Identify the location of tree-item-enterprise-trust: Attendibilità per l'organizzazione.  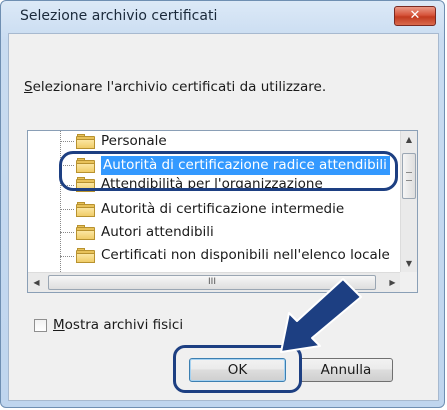
(199, 184).